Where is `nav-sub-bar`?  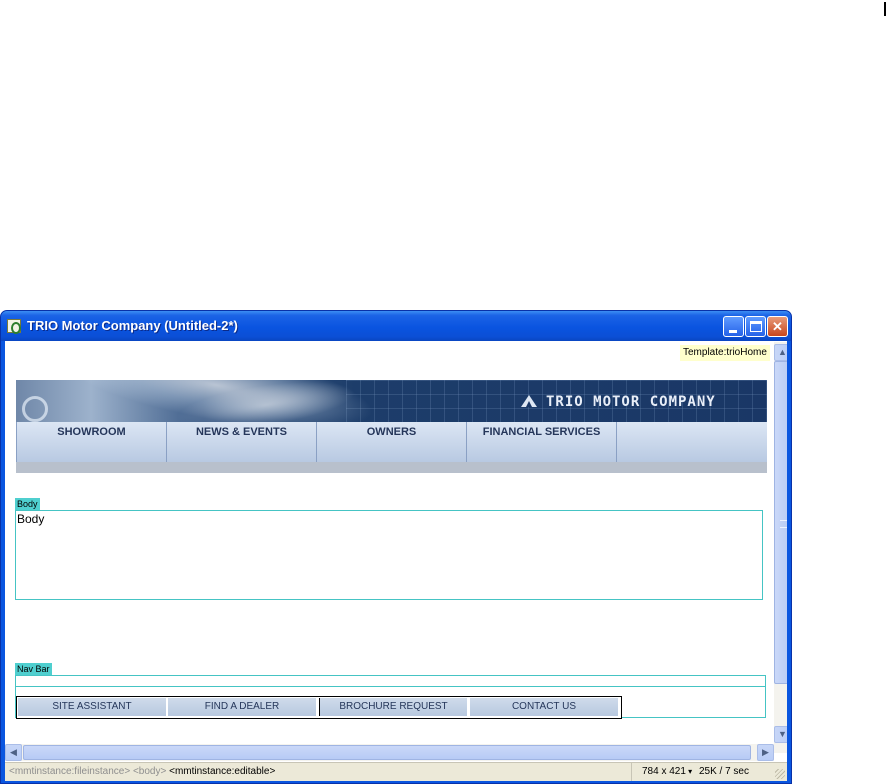 nav-sub-bar is located at coordinates (391, 467).